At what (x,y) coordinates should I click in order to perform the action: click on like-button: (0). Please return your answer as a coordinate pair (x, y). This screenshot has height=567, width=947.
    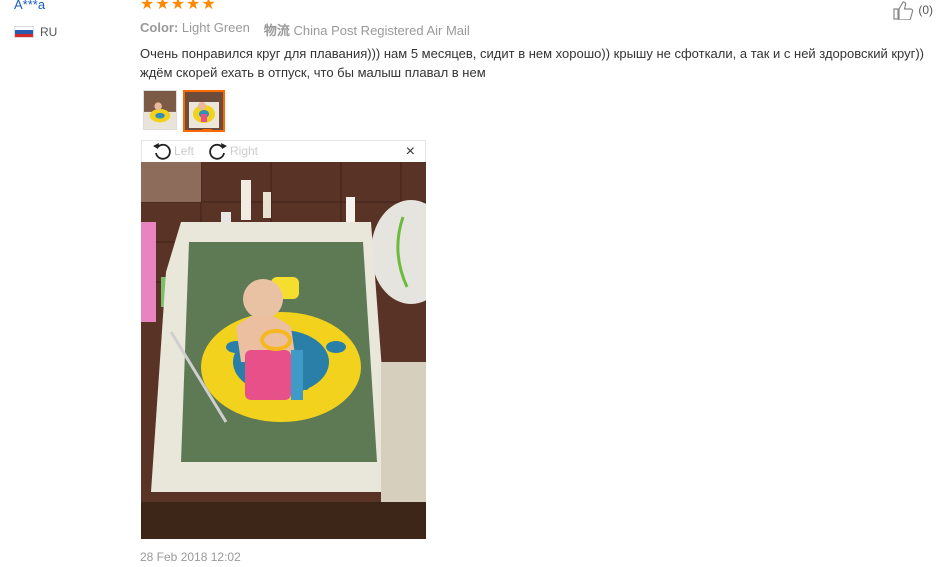
    Looking at the image, I should click on (912, 10).